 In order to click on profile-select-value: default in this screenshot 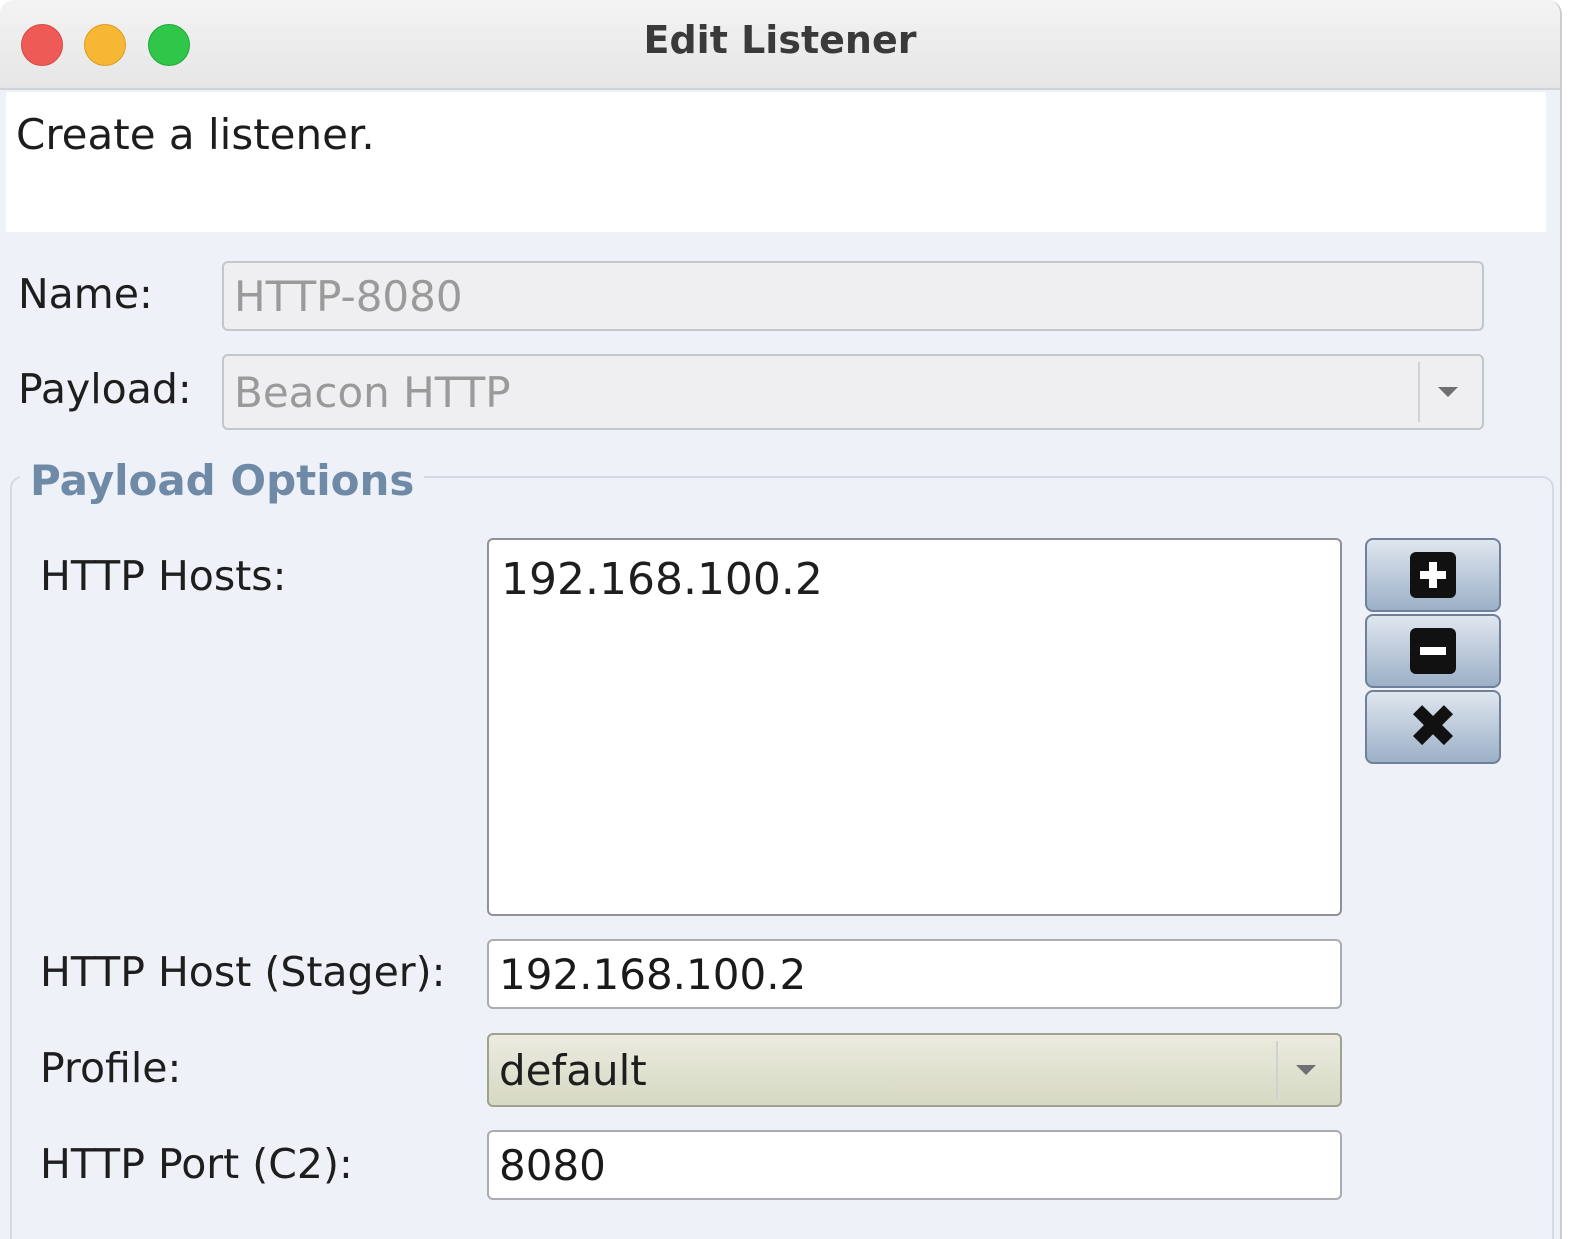, I will do `click(573, 1070)`.